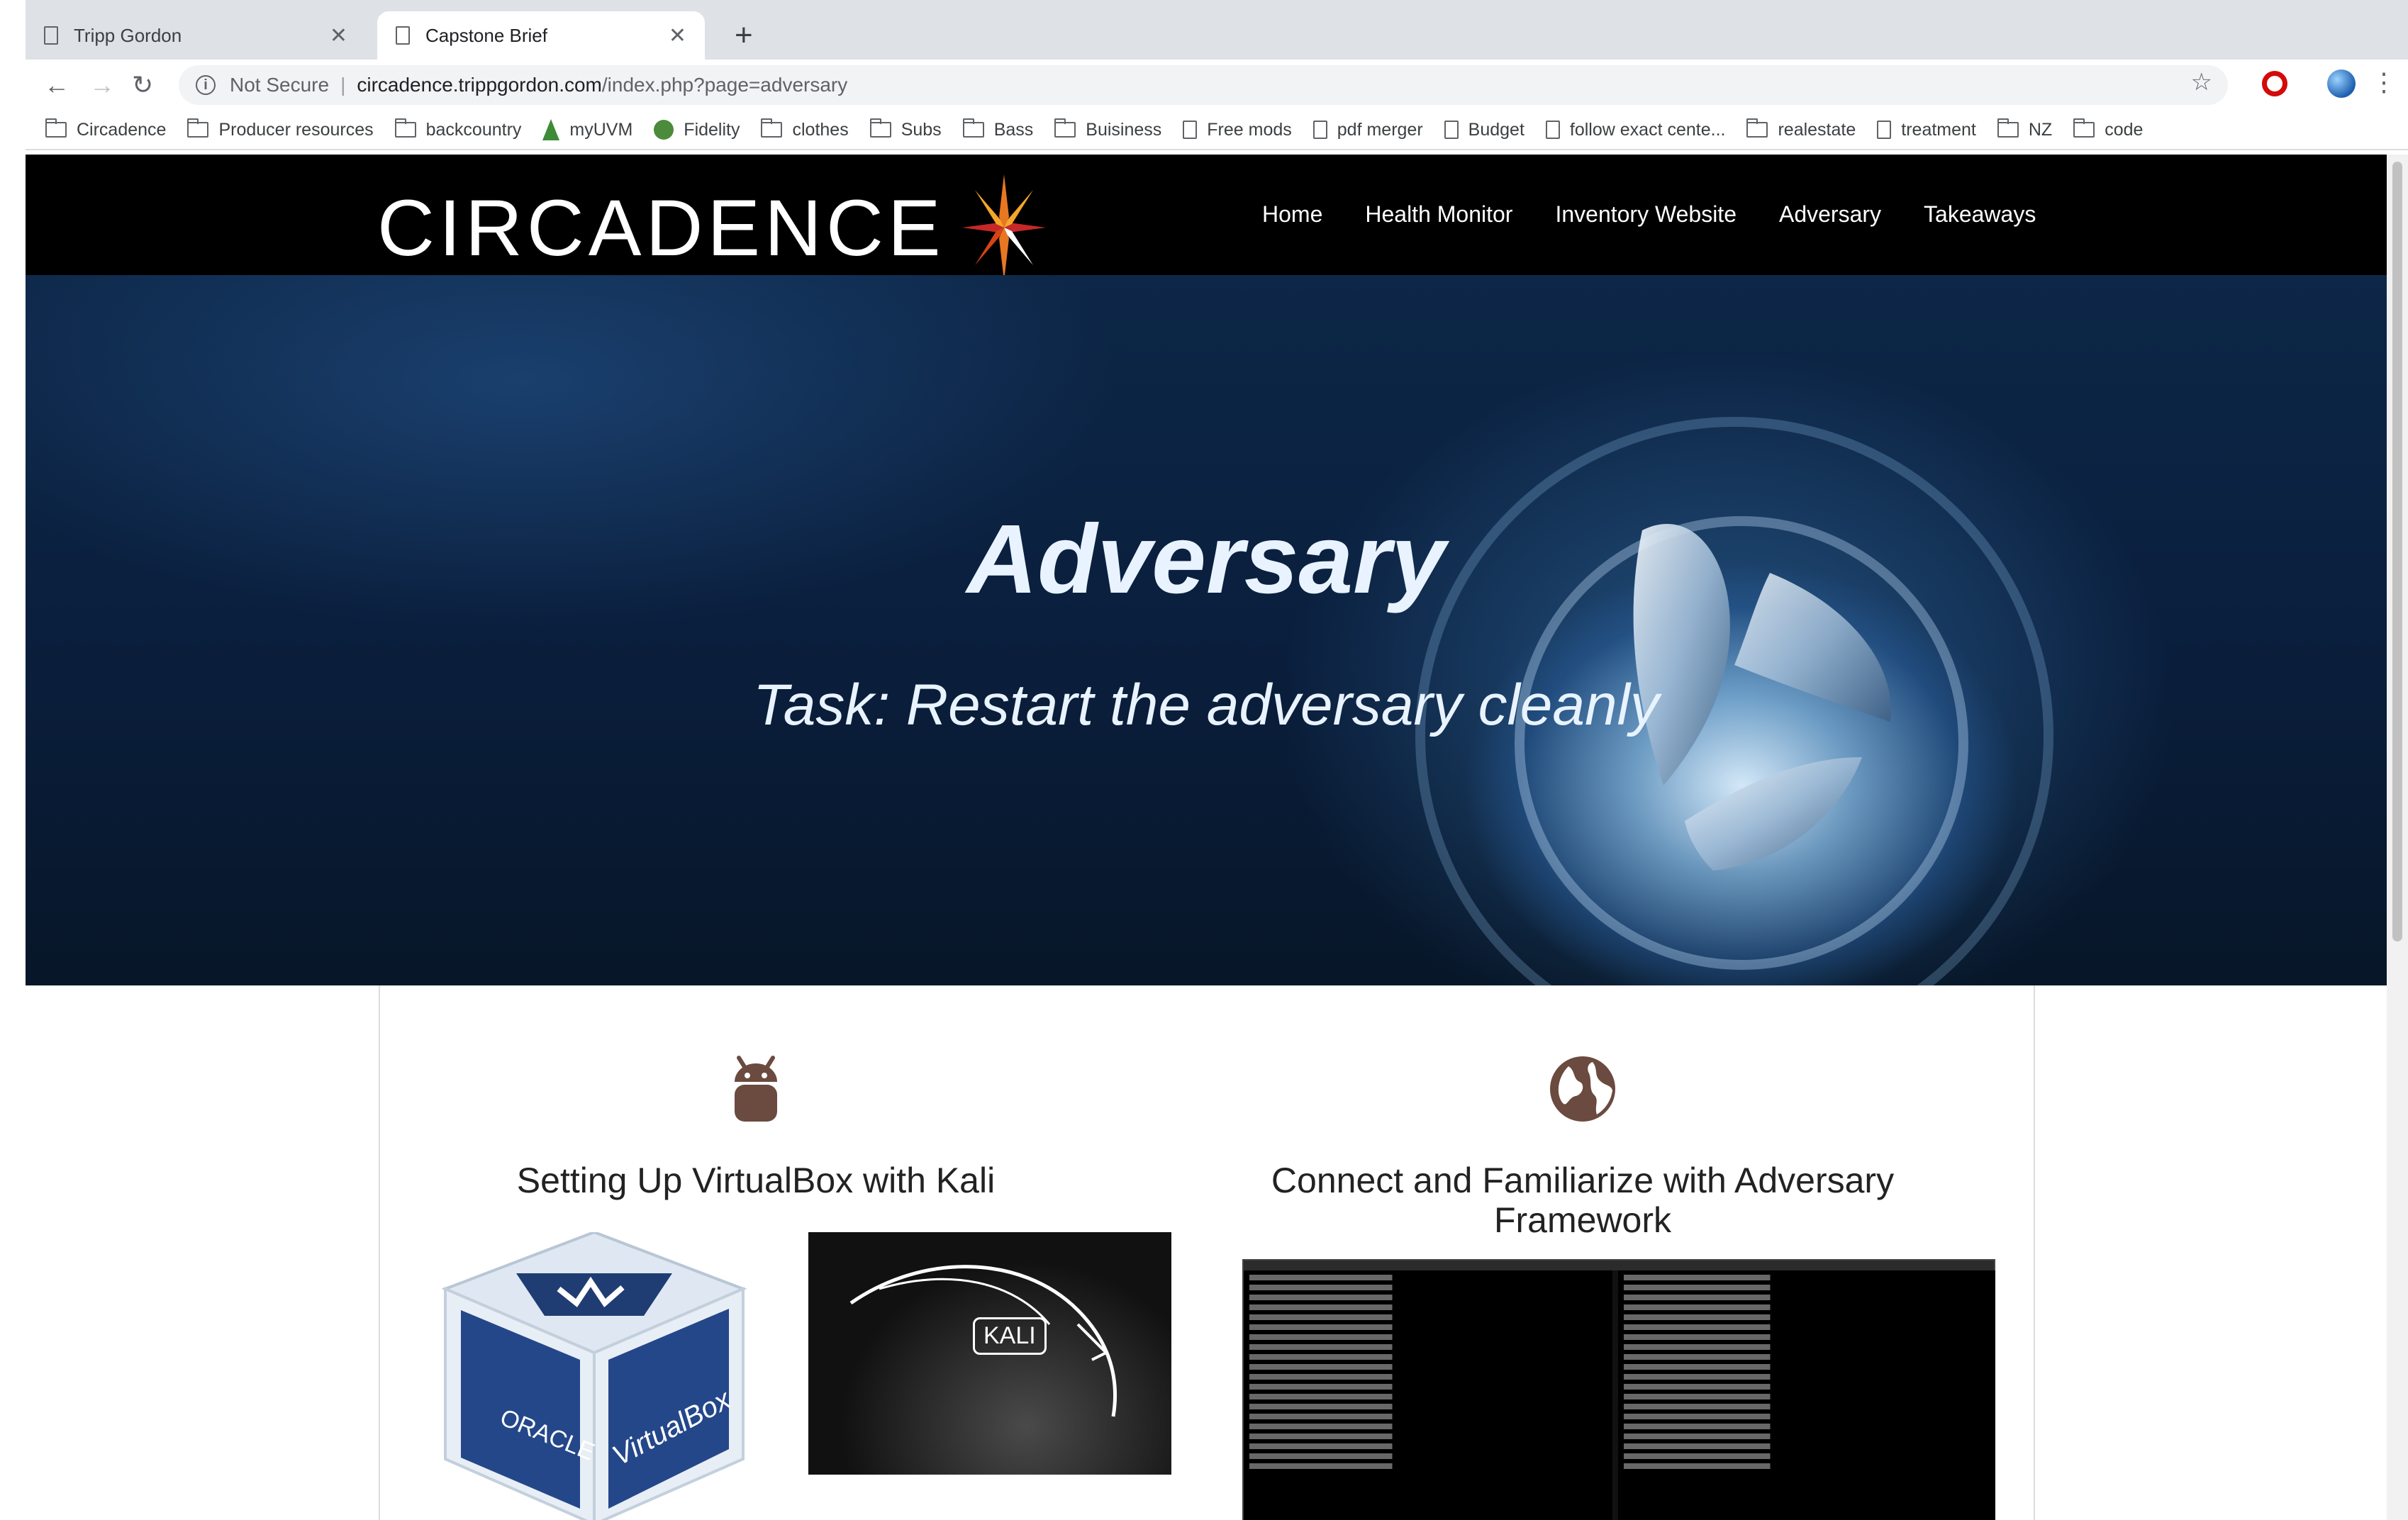 The image size is (2408, 1520). I want to click on bookmark-item: code, so click(2108, 129).